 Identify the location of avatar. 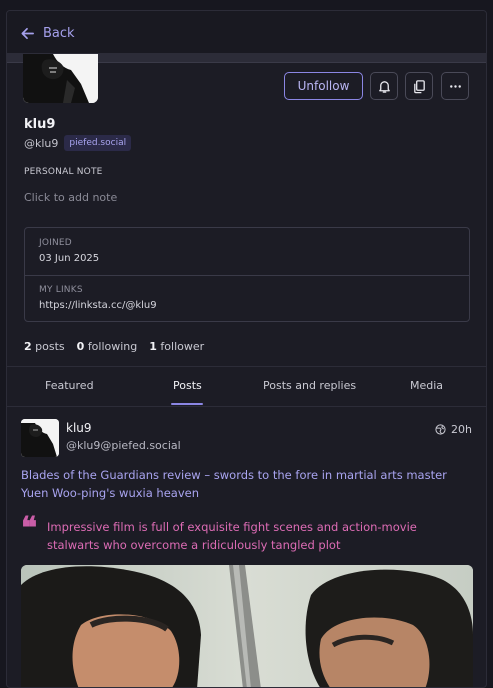
(60, 78).